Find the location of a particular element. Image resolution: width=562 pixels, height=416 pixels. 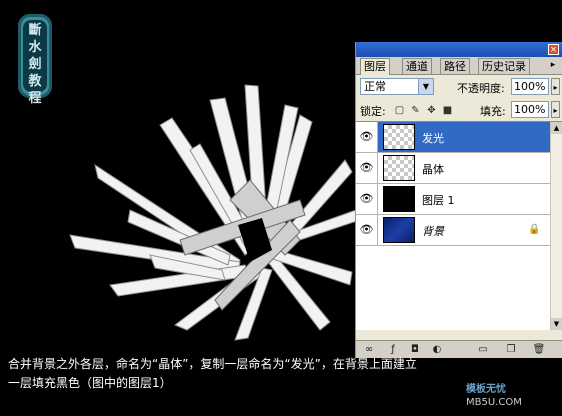

watermark-title: 模板无忧 is located at coordinates (486, 389).